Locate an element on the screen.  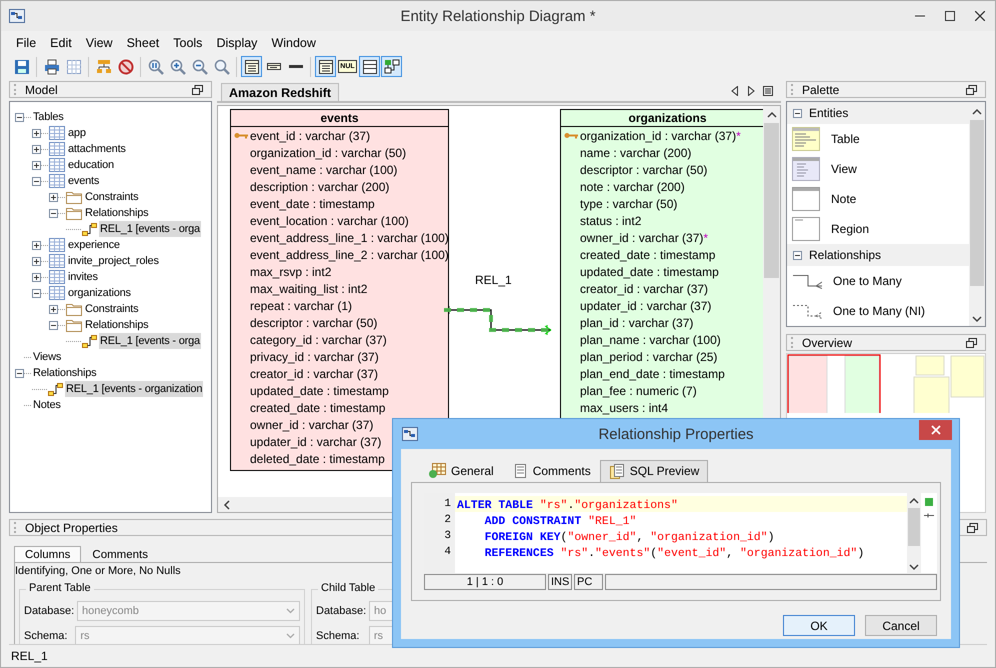
properties-tab: Columns is located at coordinates (48, 554).